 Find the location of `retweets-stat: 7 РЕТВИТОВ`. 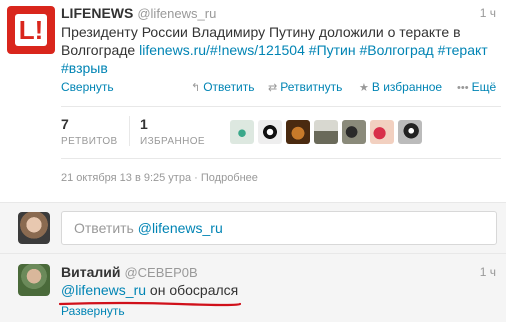

retweets-stat: 7 РЕТВИТОВ is located at coordinates (89, 131).